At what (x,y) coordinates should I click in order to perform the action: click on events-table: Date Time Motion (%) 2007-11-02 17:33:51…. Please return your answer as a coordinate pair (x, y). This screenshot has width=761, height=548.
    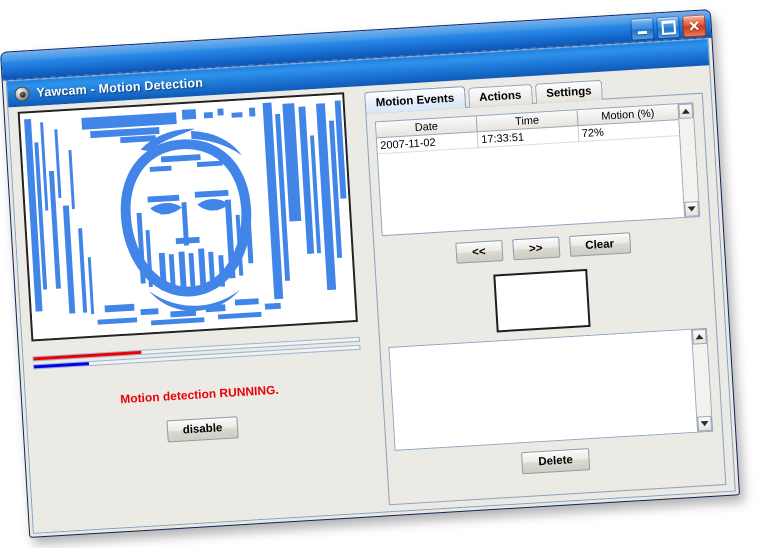
    Looking at the image, I should click on (527, 129).